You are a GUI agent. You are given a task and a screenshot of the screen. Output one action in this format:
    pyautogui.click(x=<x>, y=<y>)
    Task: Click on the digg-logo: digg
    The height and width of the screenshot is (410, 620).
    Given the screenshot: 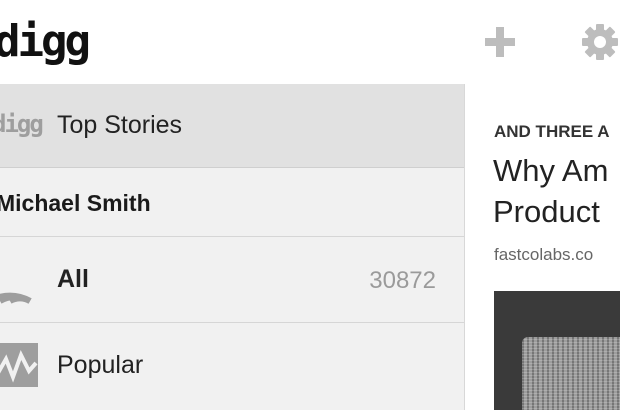 What is the action you would take?
    pyautogui.click(x=45, y=42)
    